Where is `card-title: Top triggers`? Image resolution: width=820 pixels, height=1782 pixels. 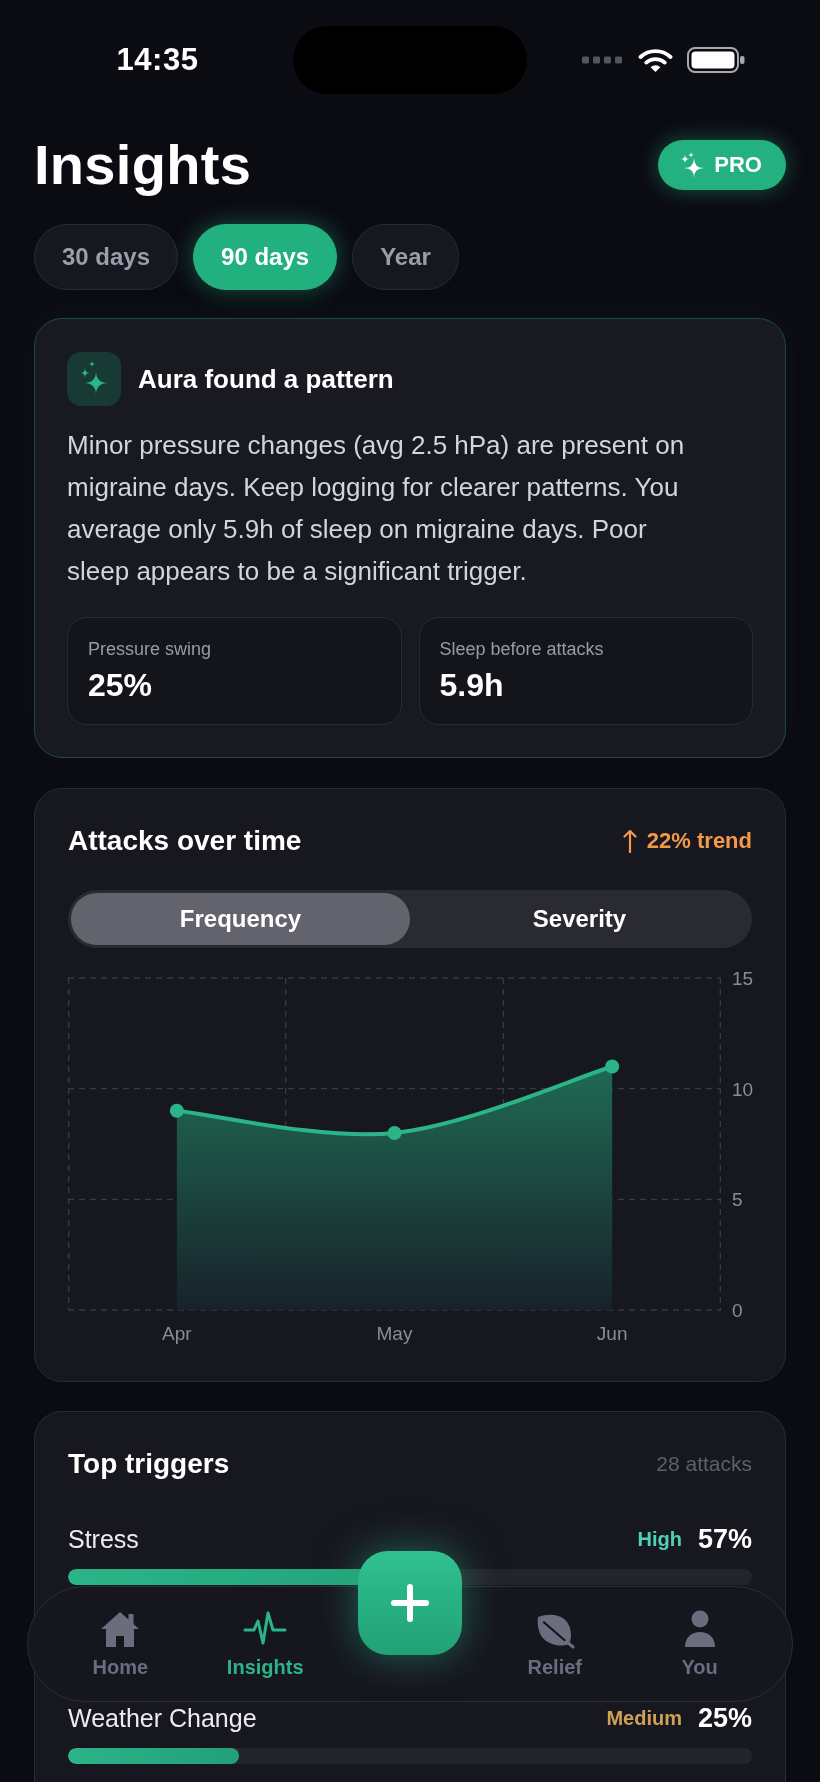
card-title: Top triggers is located at coordinates (149, 1464).